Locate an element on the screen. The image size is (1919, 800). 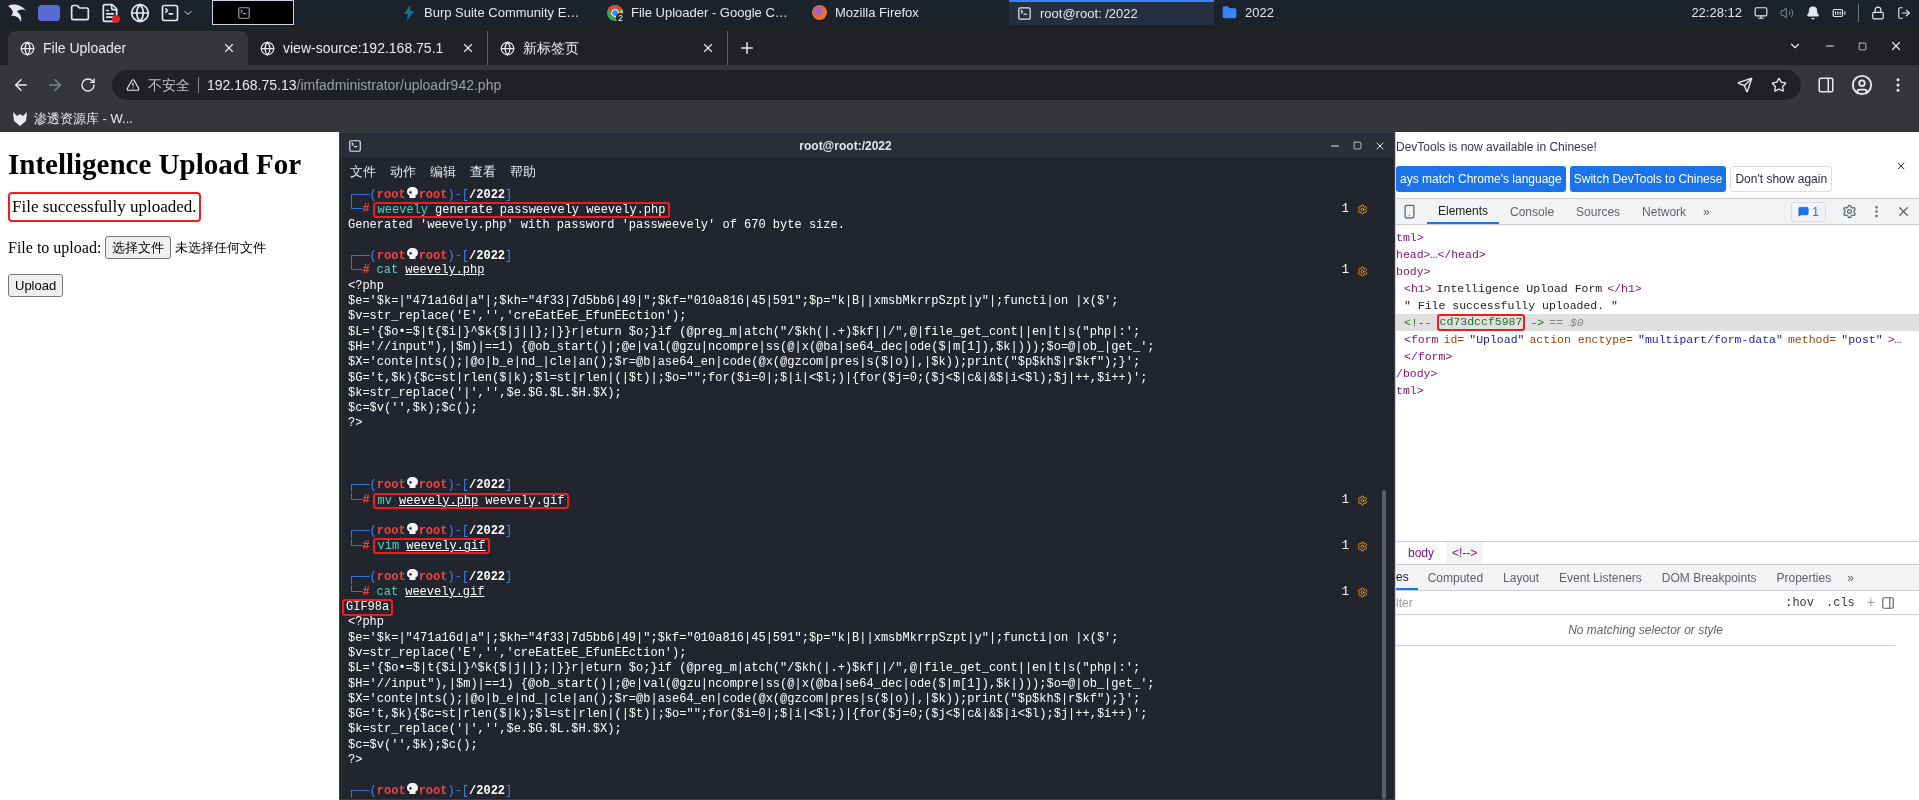
reload-icon is located at coordinates (88, 85).